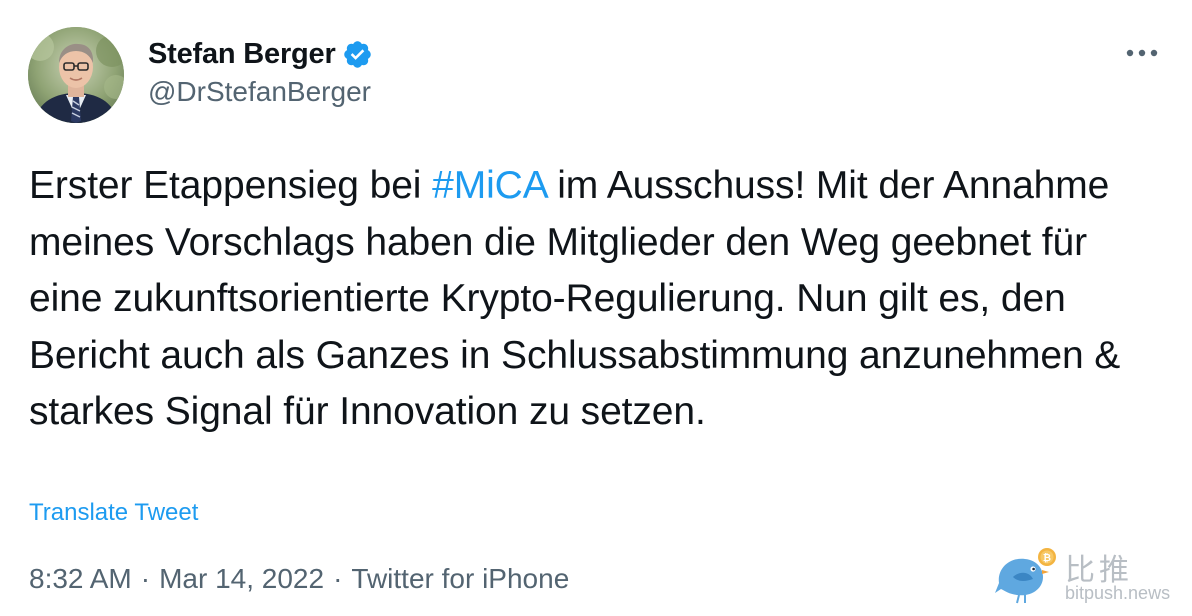  Describe the element at coordinates (241, 579) in the screenshot. I see `tweet-date: Mar 14, 2022` at that location.